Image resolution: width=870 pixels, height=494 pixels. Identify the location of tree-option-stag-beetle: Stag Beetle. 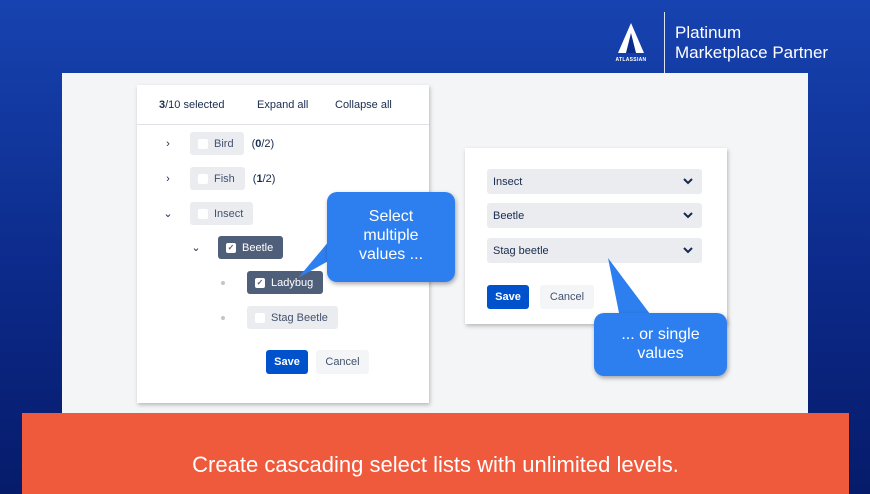
(292, 317).